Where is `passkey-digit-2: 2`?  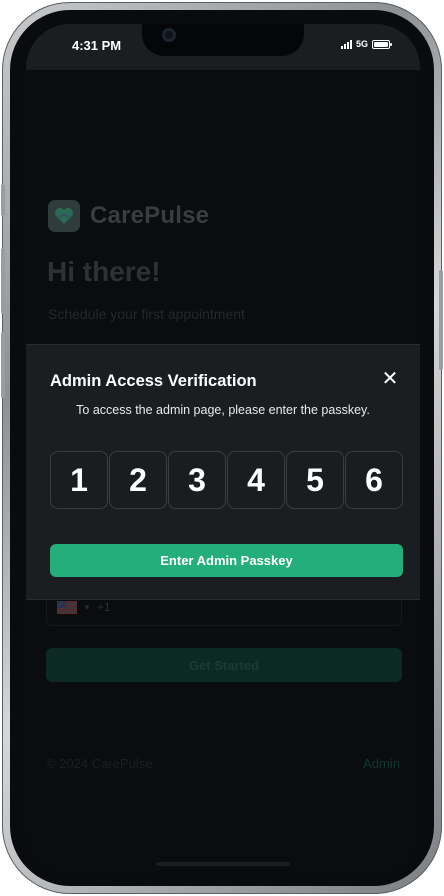
passkey-digit-2: 2 is located at coordinates (138, 480).